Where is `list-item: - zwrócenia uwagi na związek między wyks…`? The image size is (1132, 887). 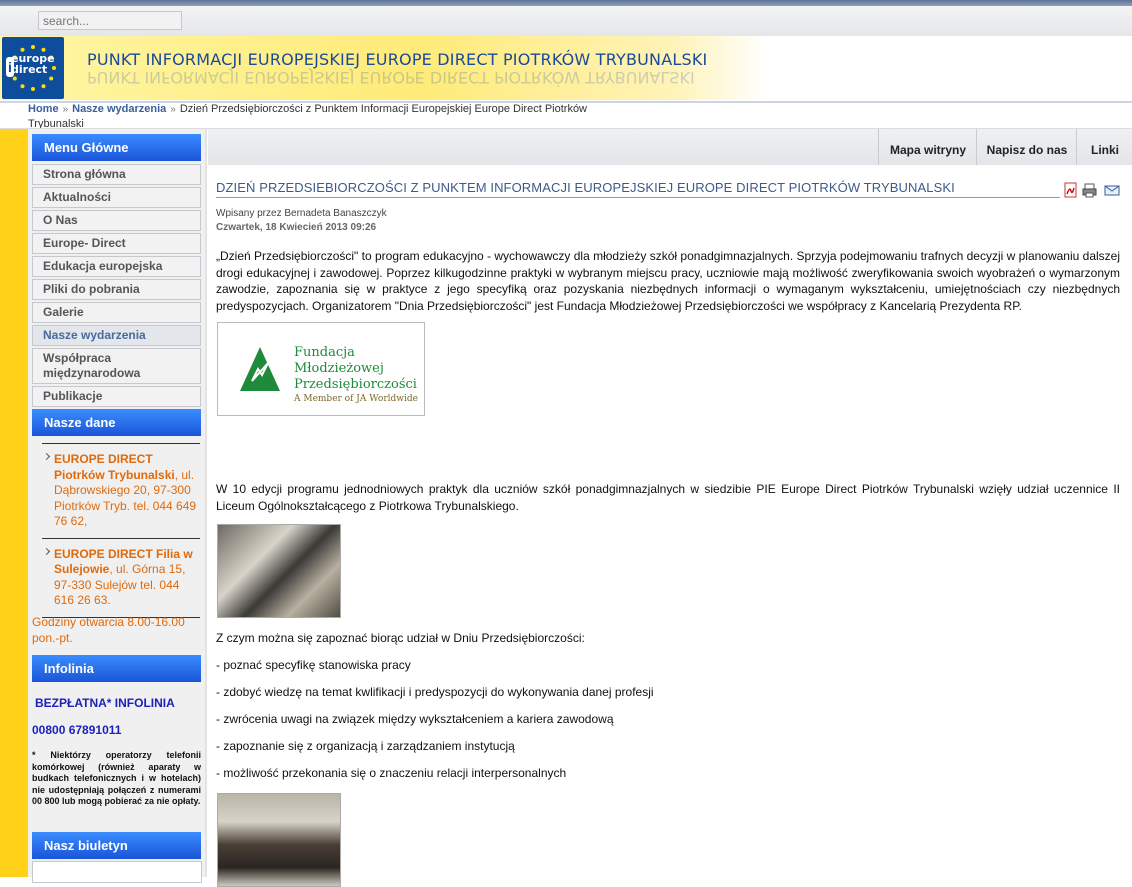
list-item: - zwrócenia uwagi na związek między wyks… is located at coordinates (415, 719).